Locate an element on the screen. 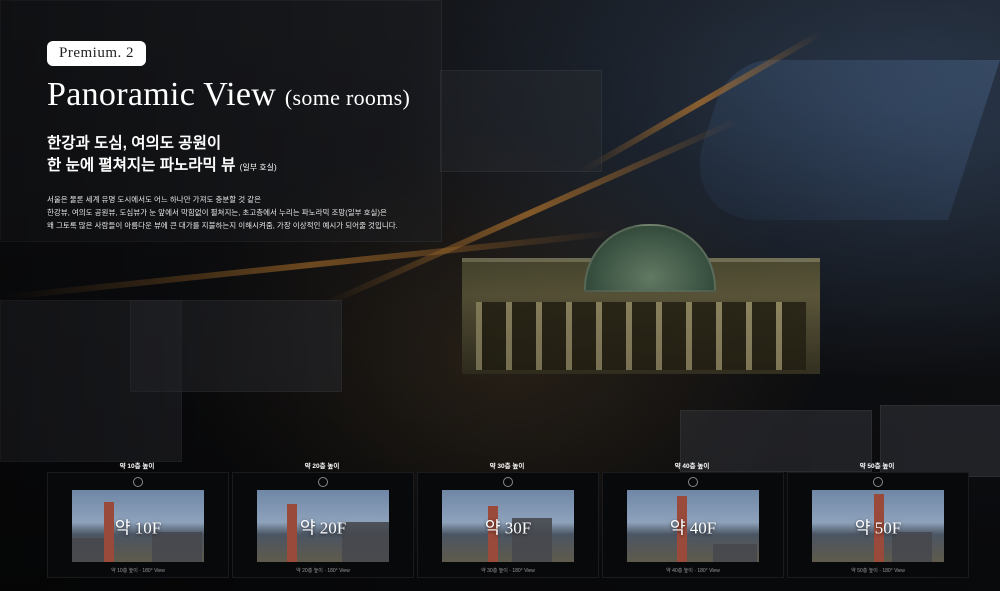 The width and height of the screenshot is (1000, 591). card-frame: 약 50F 약 50층 높이 · 180° View is located at coordinates (878, 525).